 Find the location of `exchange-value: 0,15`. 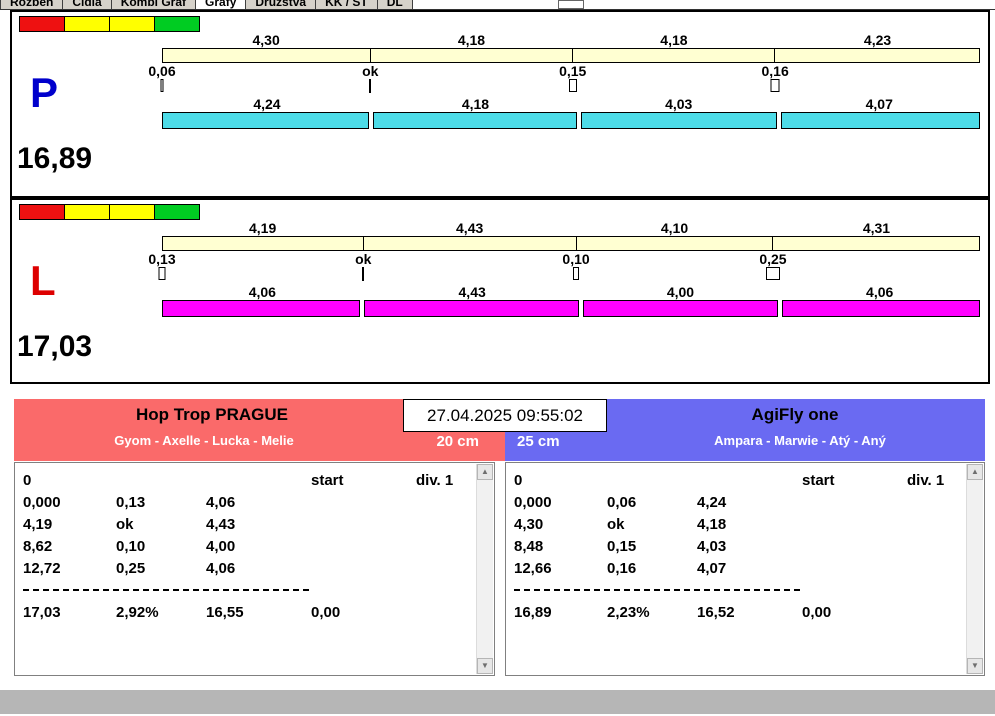

exchange-value: 0,15 is located at coordinates (622, 546).